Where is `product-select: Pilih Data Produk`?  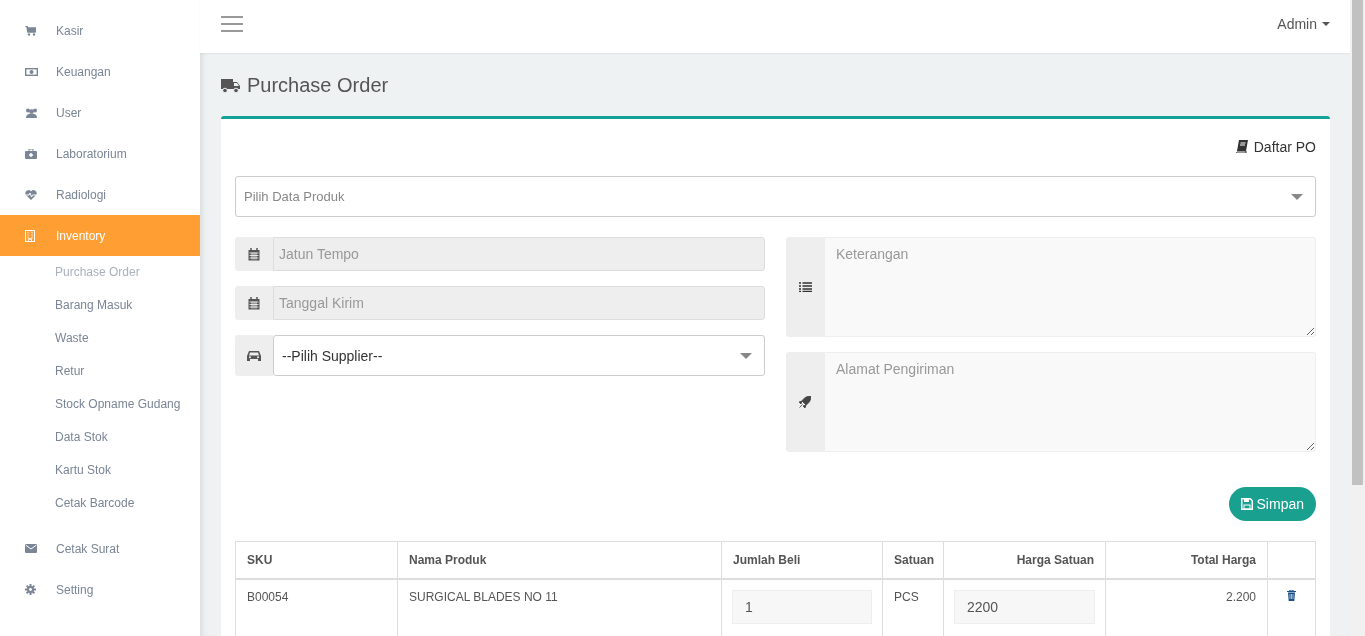
product-select: Pilih Data Produk is located at coordinates (775, 196).